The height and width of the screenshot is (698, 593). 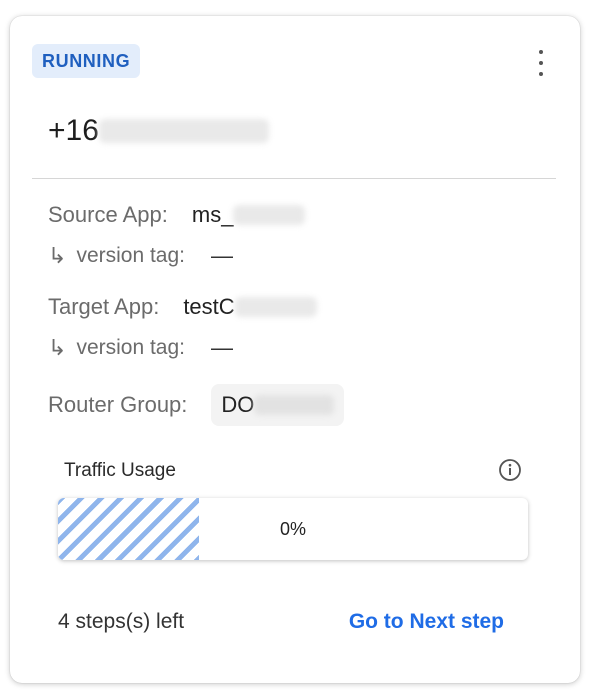 I want to click on redacted-source-app, so click(x=269, y=215).